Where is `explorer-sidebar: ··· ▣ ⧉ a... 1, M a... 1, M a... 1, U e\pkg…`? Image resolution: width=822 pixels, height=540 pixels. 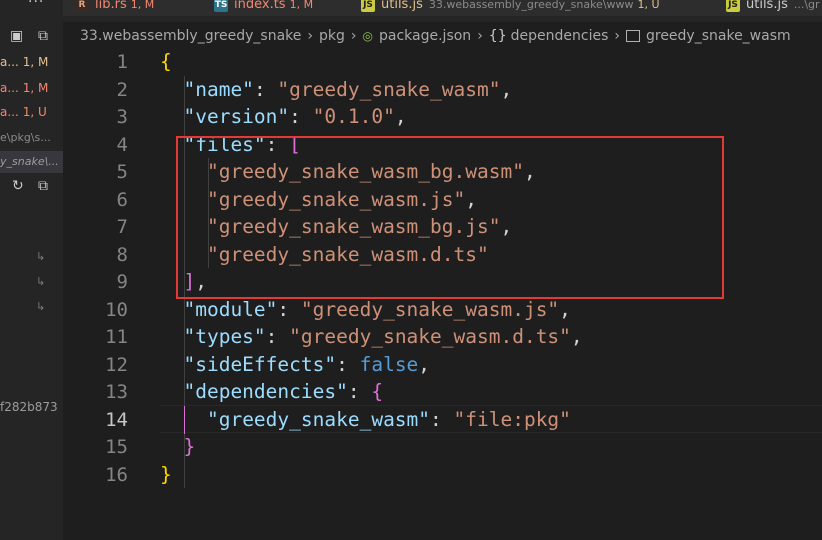 explorer-sidebar: ··· ▣ ⧉ a... 1, M a... 1, M a... 1, U e\pkg… is located at coordinates (31, 270).